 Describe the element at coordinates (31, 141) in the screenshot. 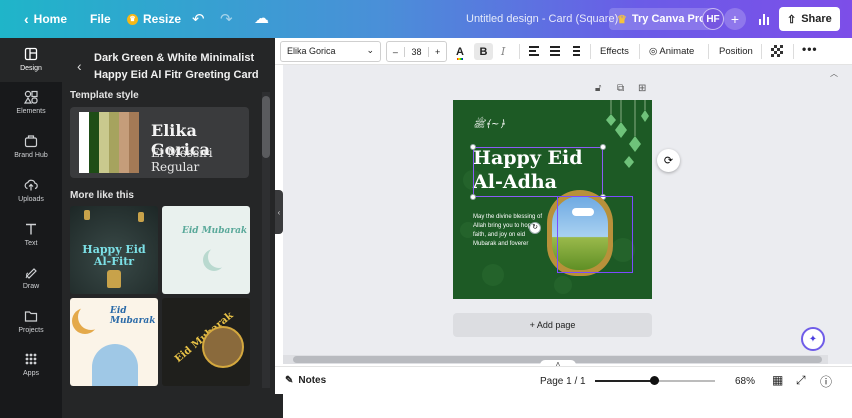

I see `brand-hub-icon` at that location.